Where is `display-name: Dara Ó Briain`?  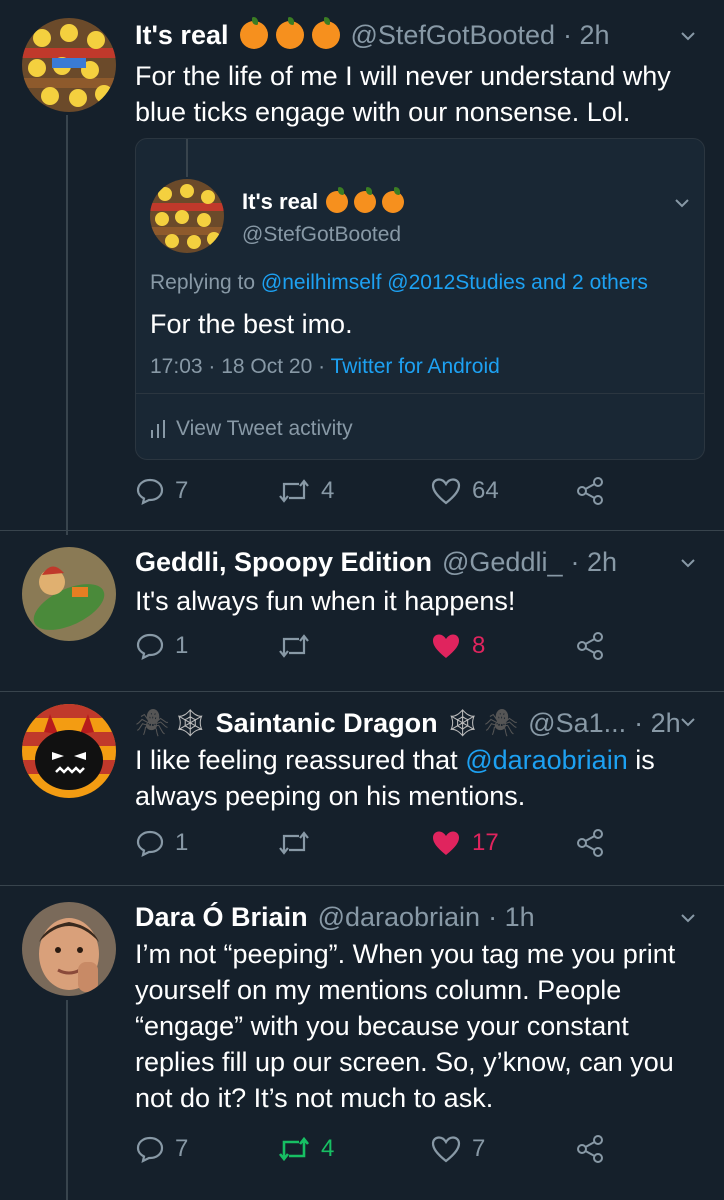
display-name: Dara Ó Briain is located at coordinates (221, 917).